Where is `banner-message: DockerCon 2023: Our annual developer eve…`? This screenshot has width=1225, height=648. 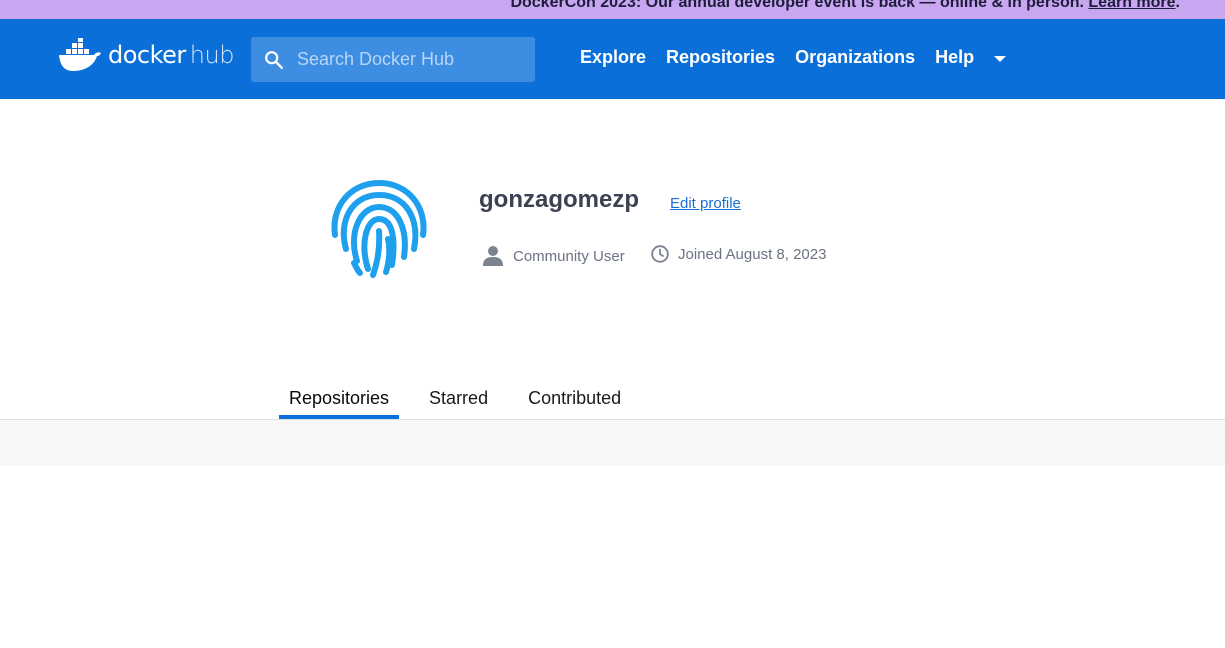
banner-message: DockerCon 2023: Our annual developer eve… is located at coordinates (797, 5).